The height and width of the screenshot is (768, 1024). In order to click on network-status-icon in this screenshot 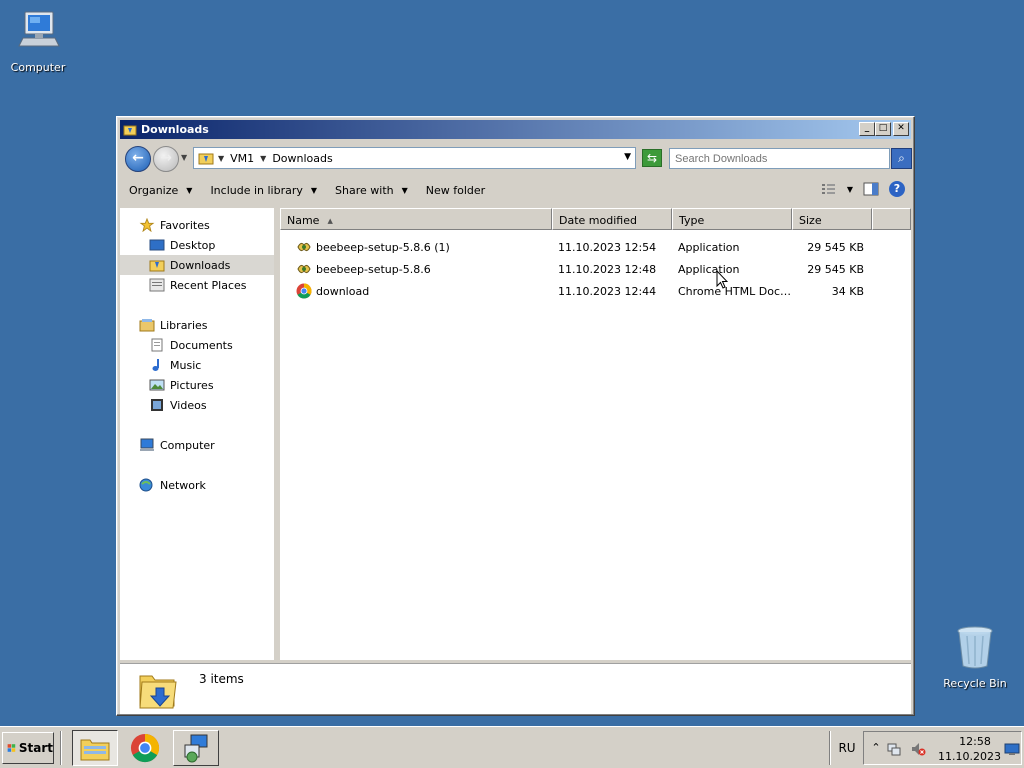, I will do `click(894, 749)`.